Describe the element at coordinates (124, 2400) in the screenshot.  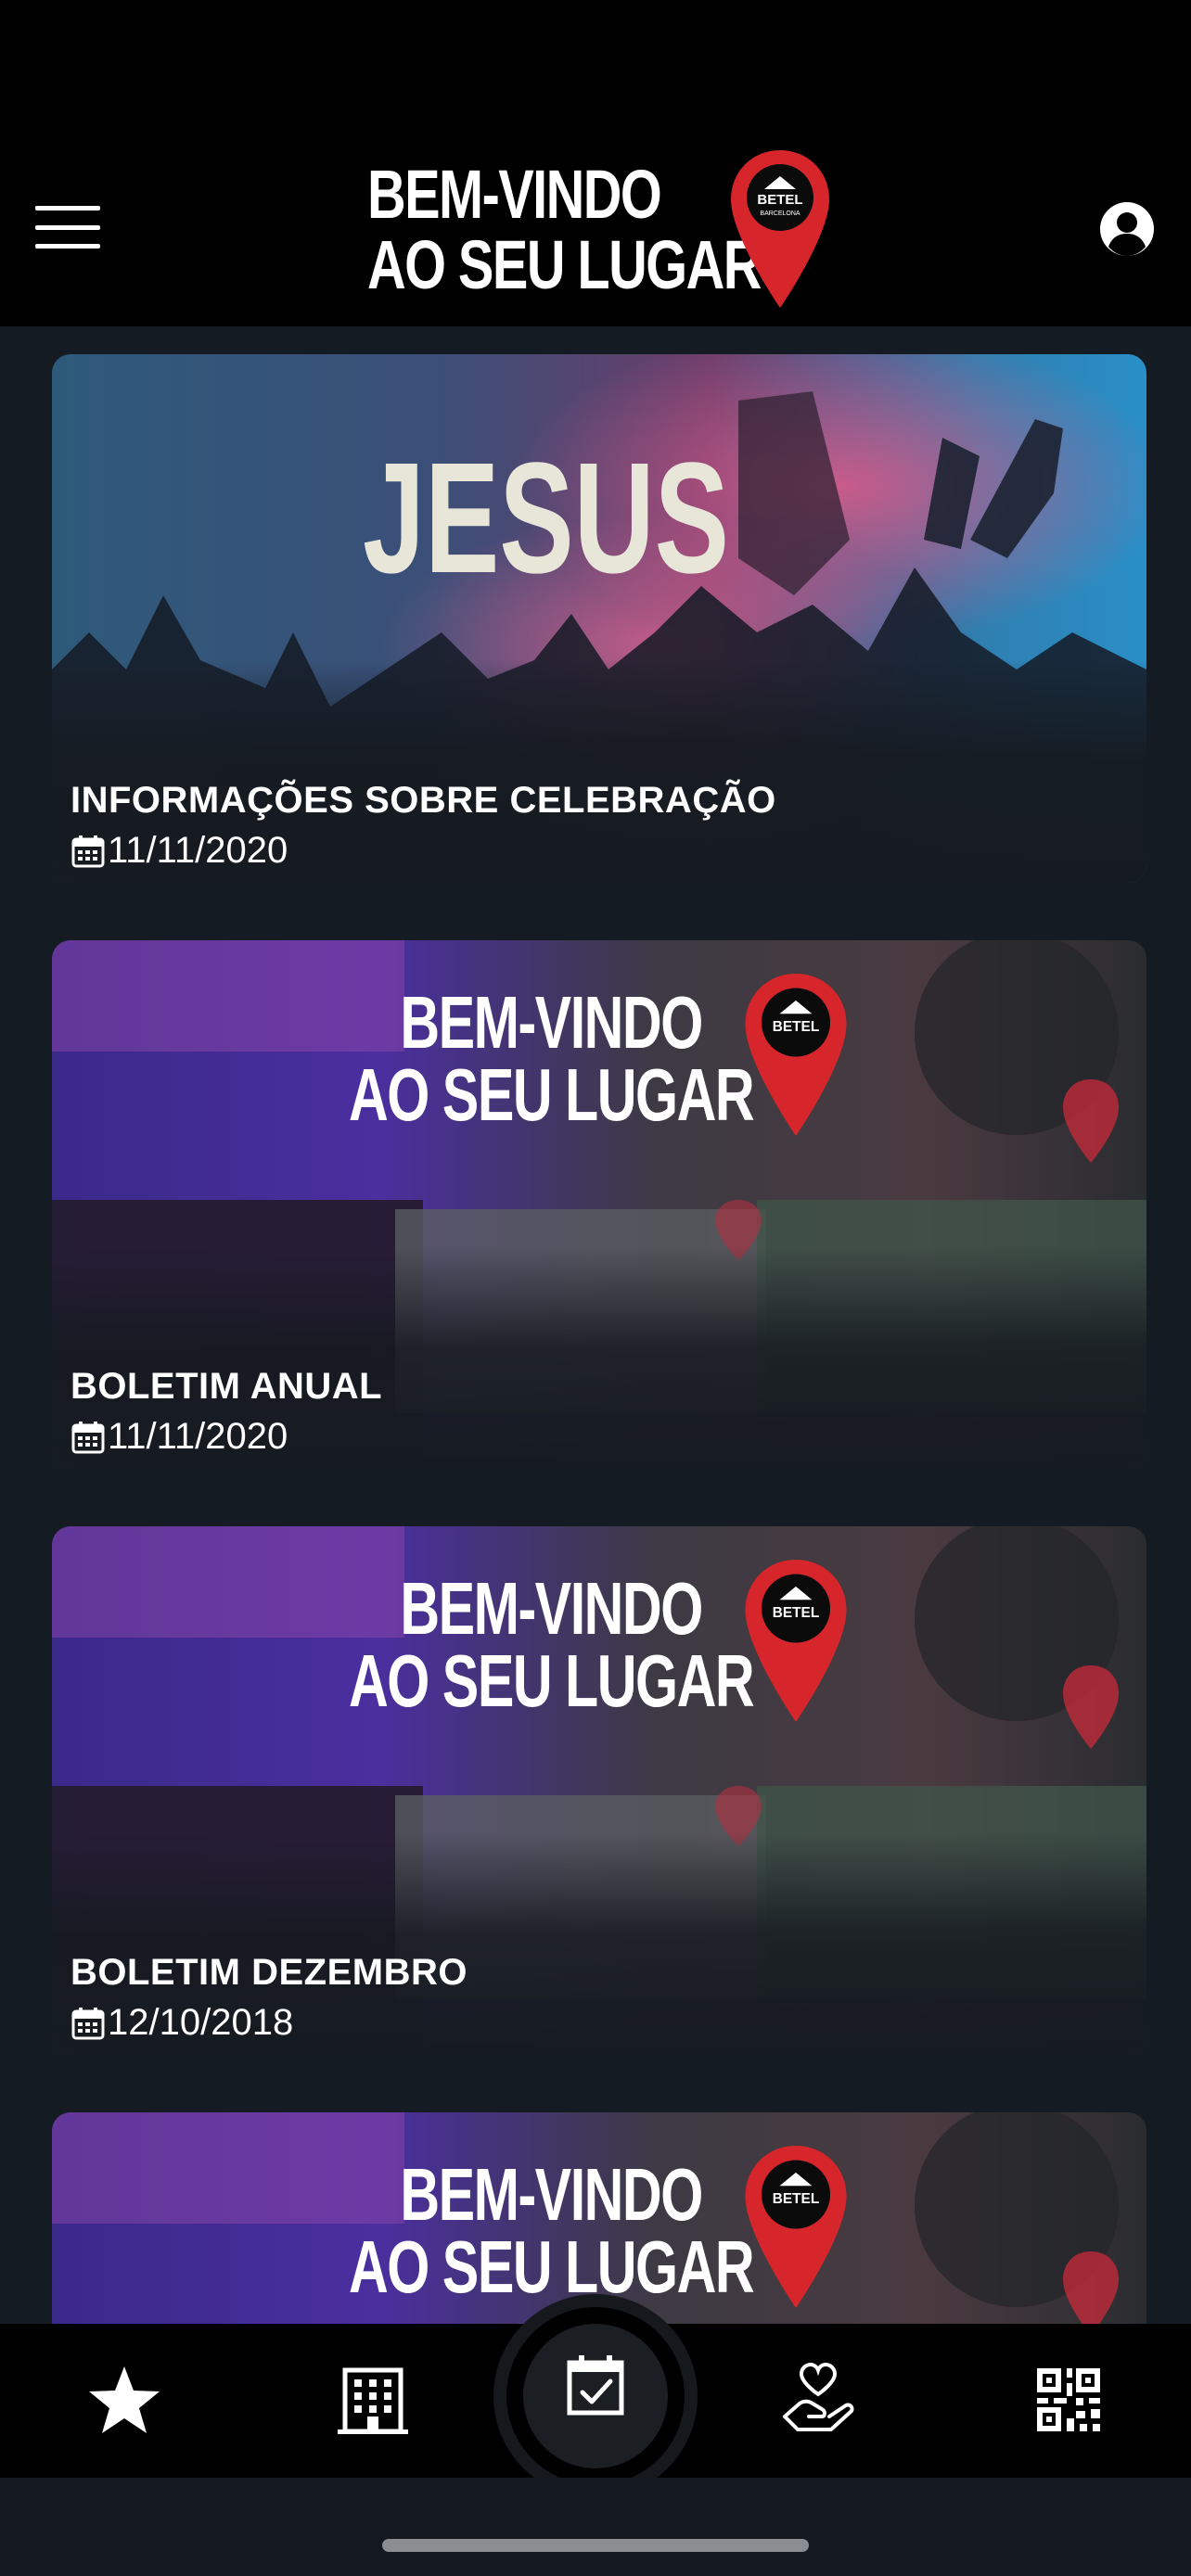
I see `star-icon` at that location.